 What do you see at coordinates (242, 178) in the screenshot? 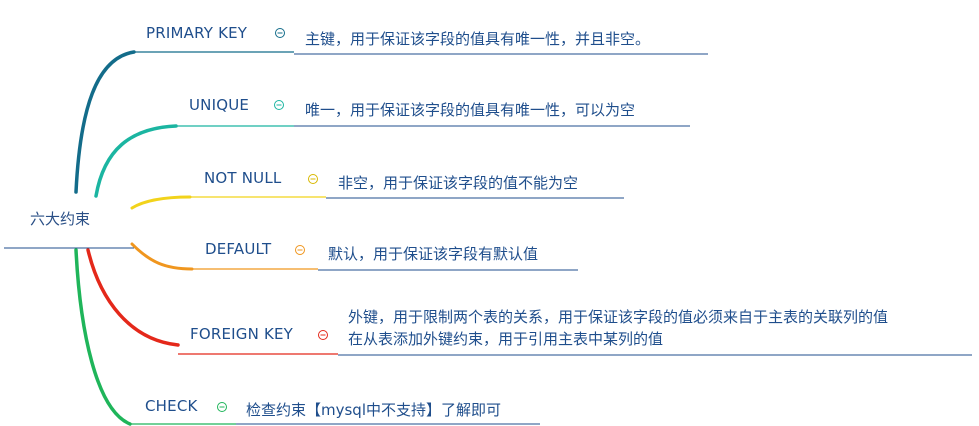
I see `branch-label-notnull: NOT NULL` at bounding box center [242, 178].